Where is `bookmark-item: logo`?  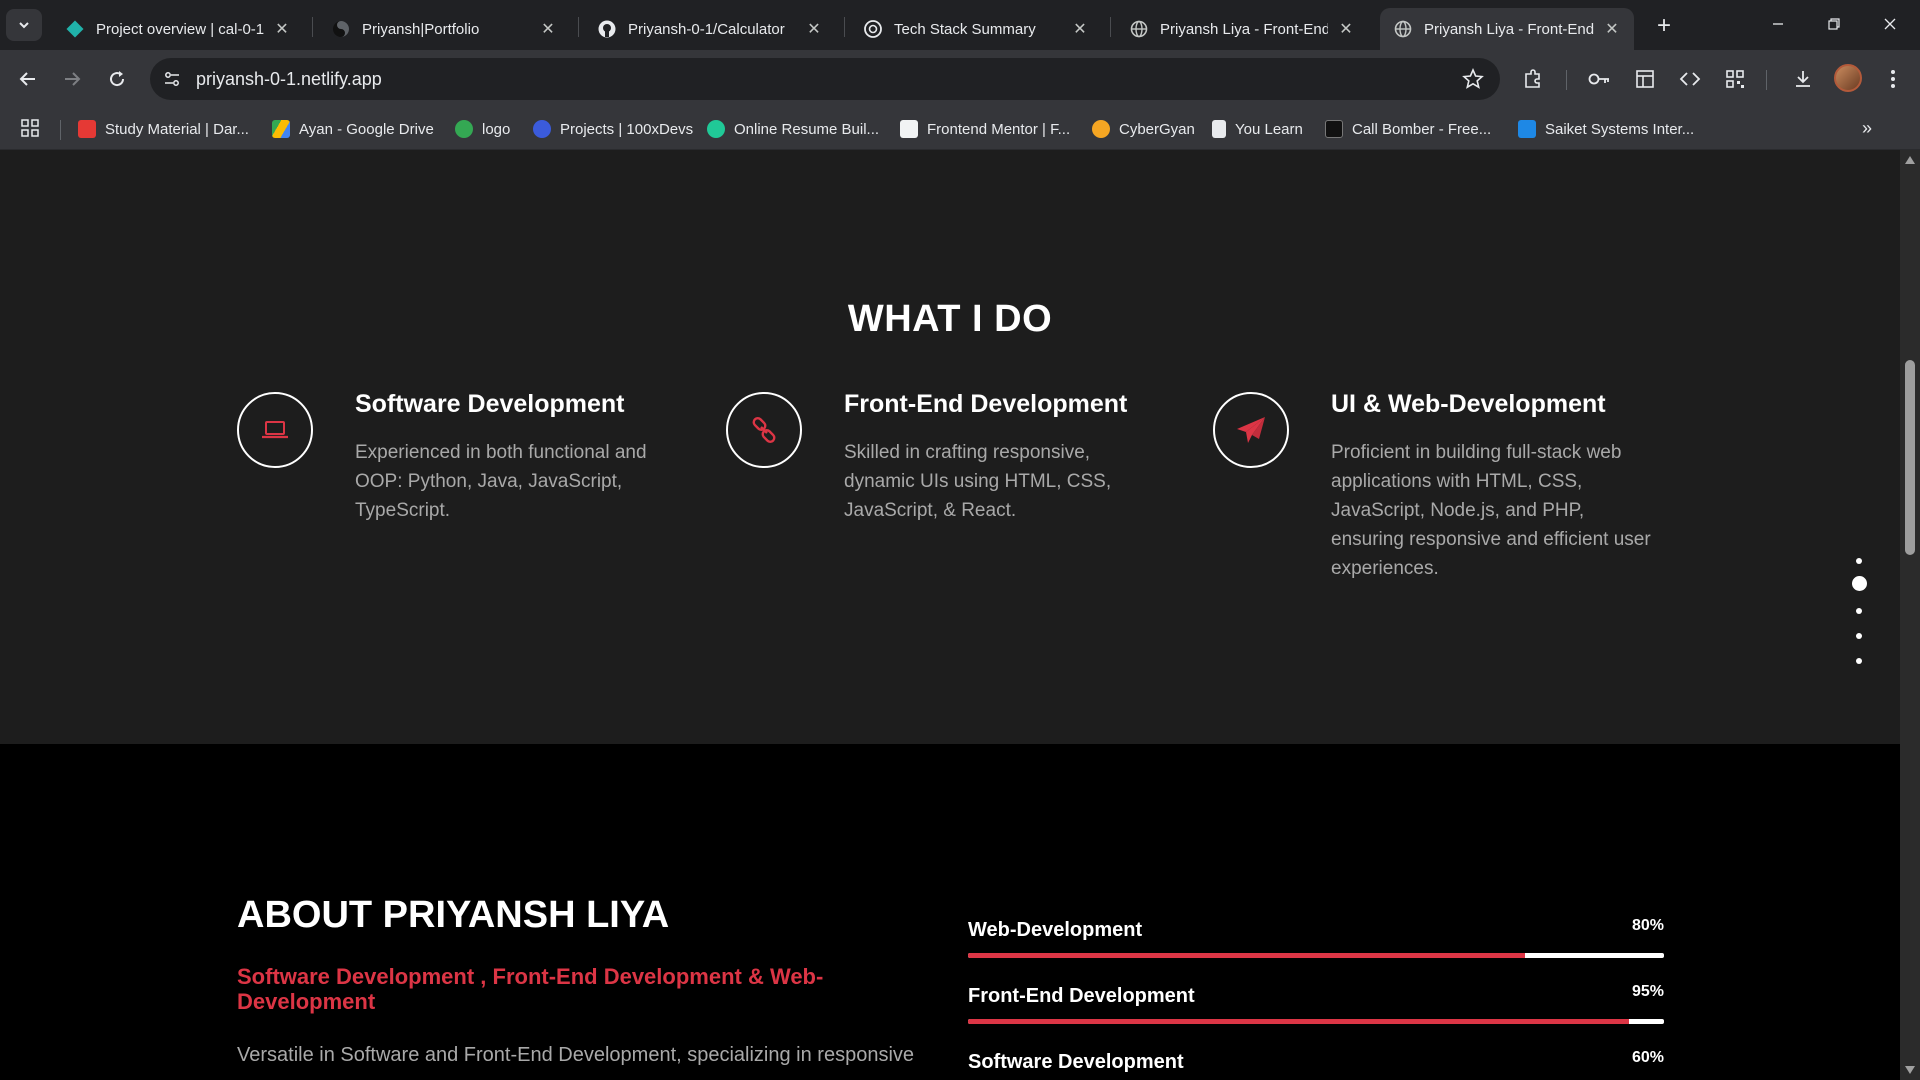
bookmark-item: logo is located at coordinates (482, 129).